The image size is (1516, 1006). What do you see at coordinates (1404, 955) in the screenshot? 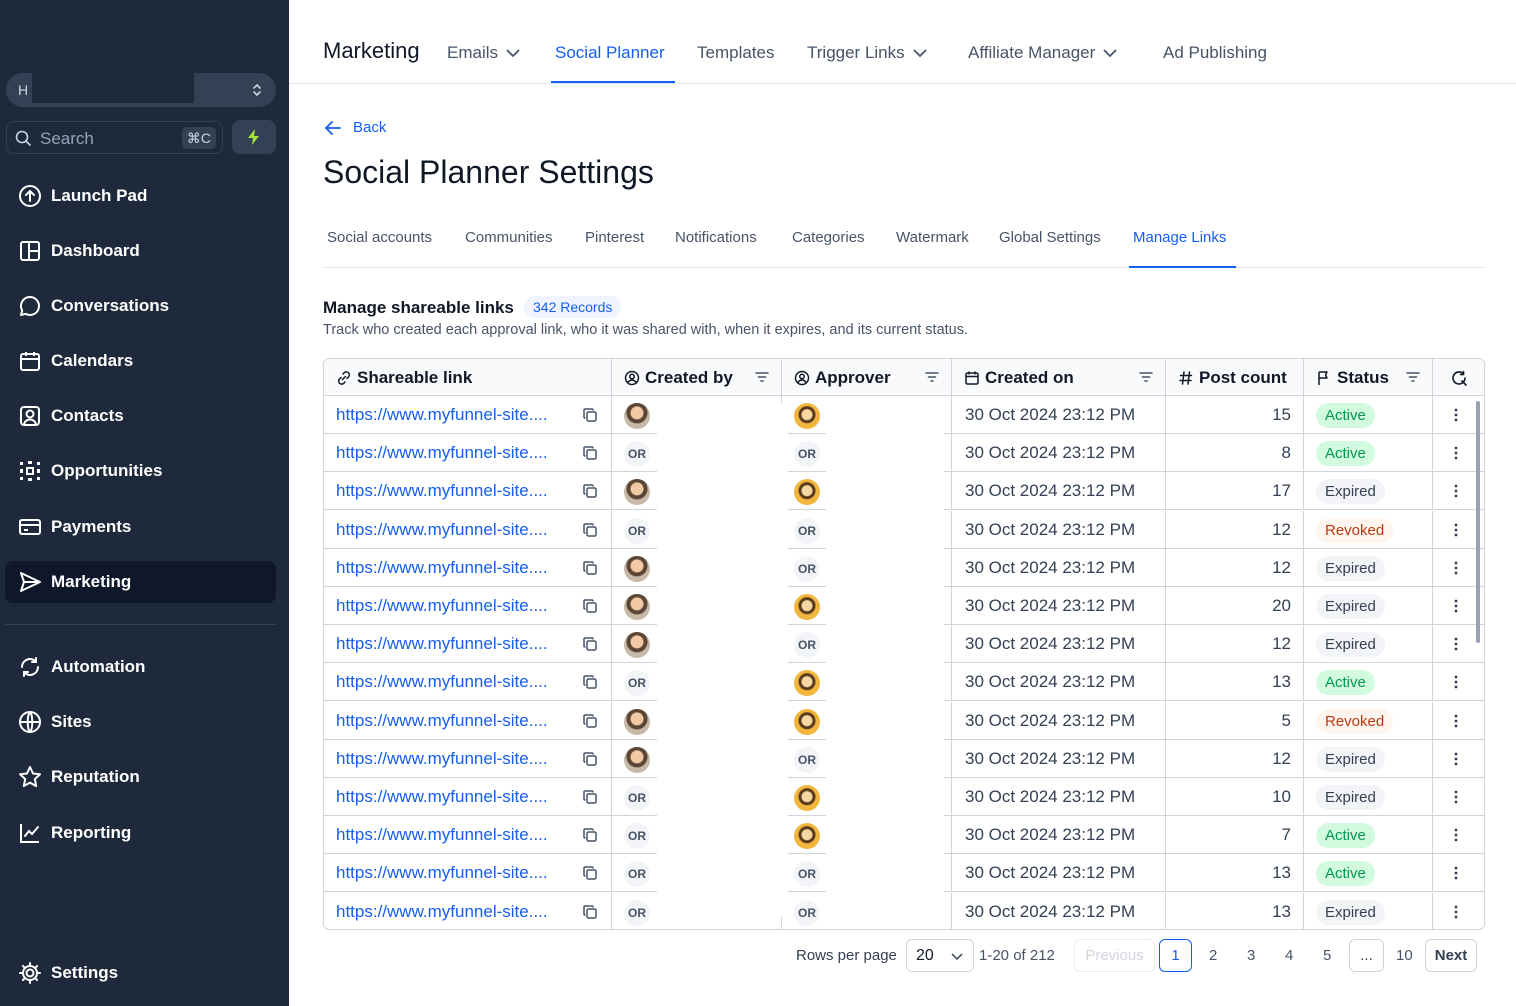
I see `page-button-10: 10` at bounding box center [1404, 955].